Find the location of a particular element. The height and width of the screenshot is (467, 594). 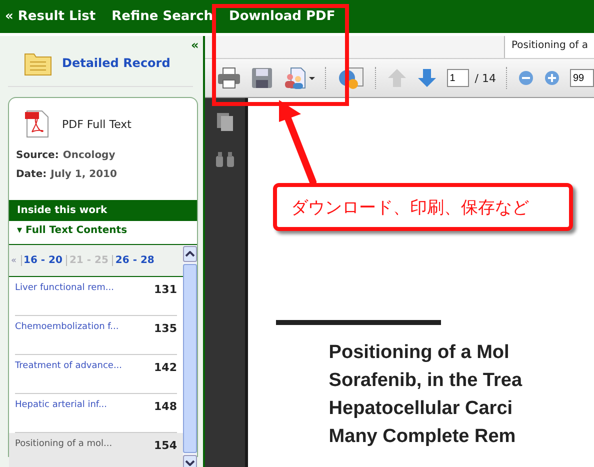

section-header: Inside this work is located at coordinates (103, 210).